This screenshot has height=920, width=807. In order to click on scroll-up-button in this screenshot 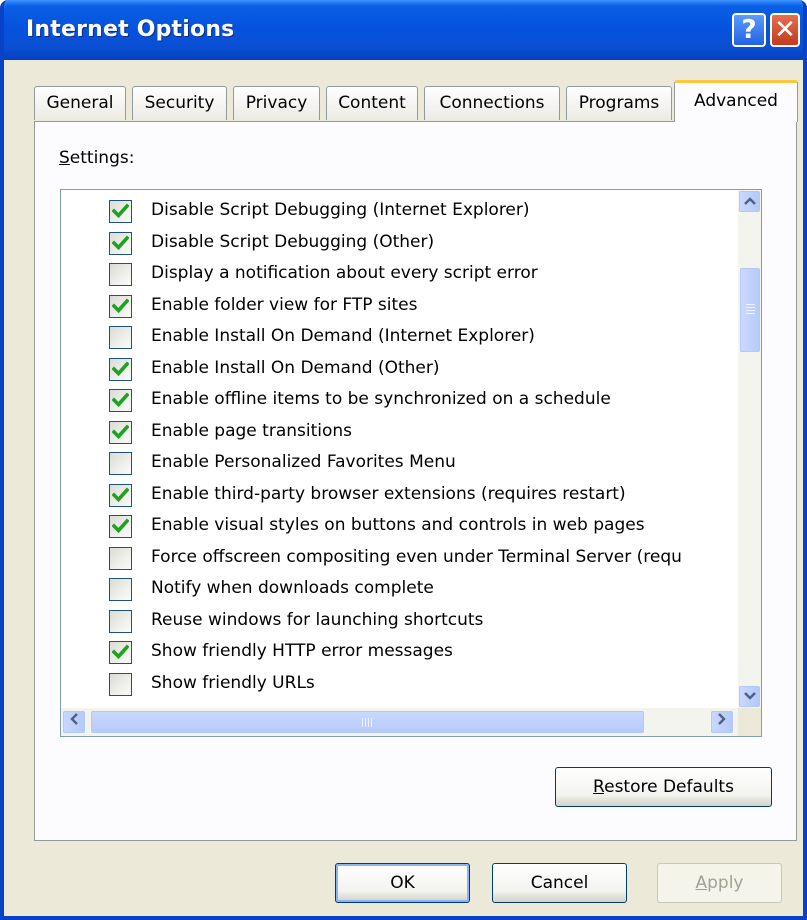, I will do `click(749, 201)`.